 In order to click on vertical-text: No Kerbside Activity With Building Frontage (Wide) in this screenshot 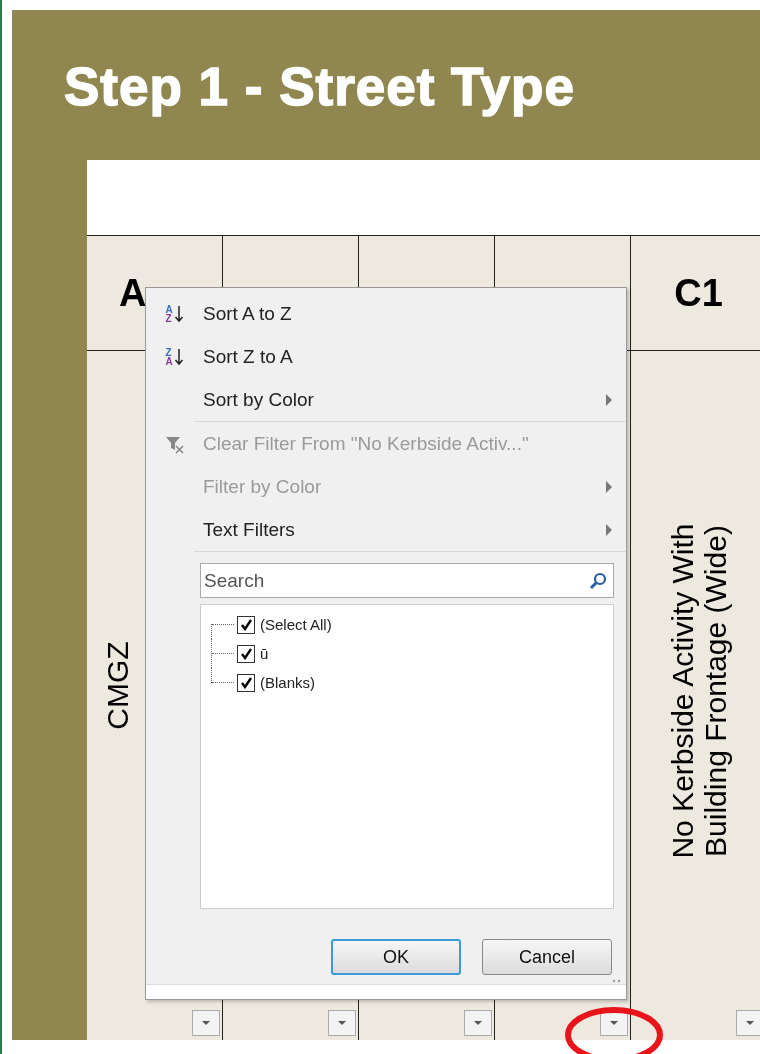, I will do `click(698, 691)`.